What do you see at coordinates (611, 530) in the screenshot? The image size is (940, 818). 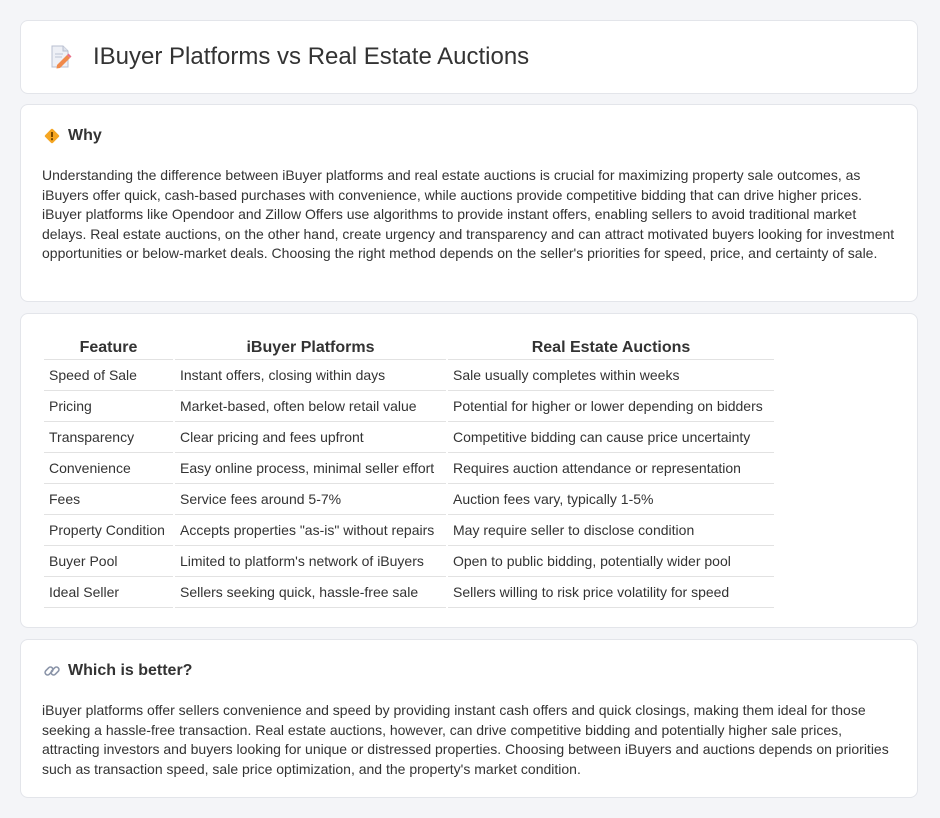 I see `auction-cell: May require seller to disclose condition` at bounding box center [611, 530].